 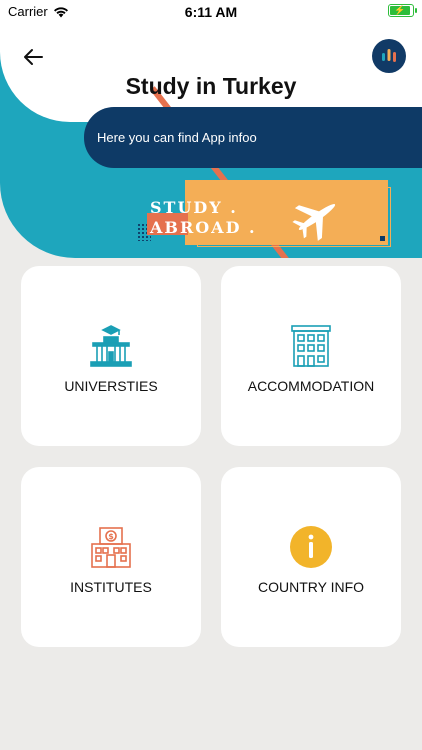 I want to click on institutes-card: $ INSTITUTES, so click(x=111, y=557).